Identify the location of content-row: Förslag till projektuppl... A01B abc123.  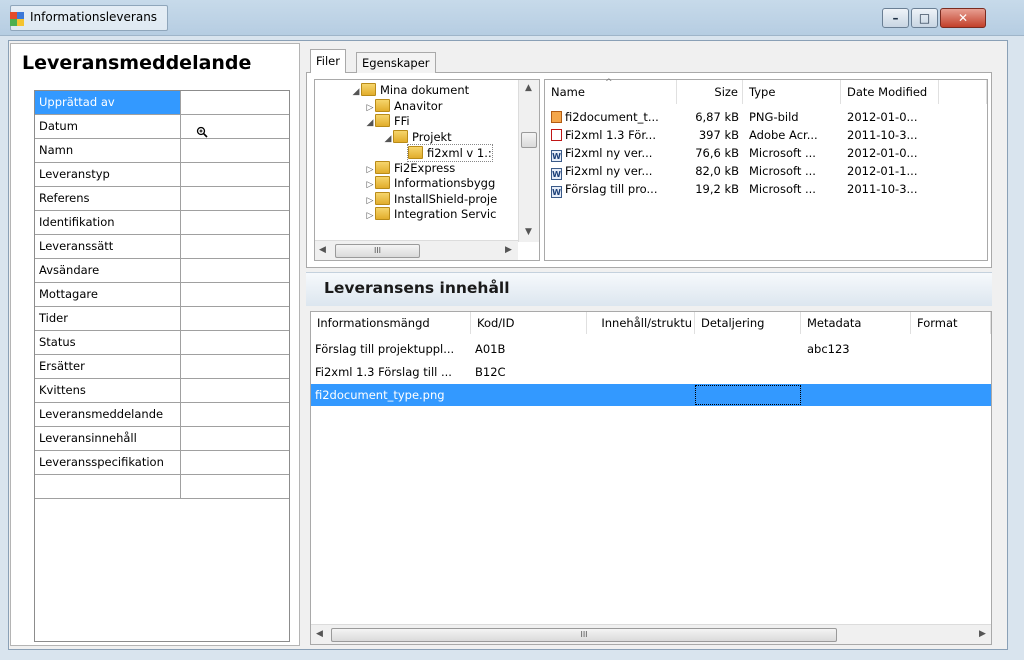
(651, 349).